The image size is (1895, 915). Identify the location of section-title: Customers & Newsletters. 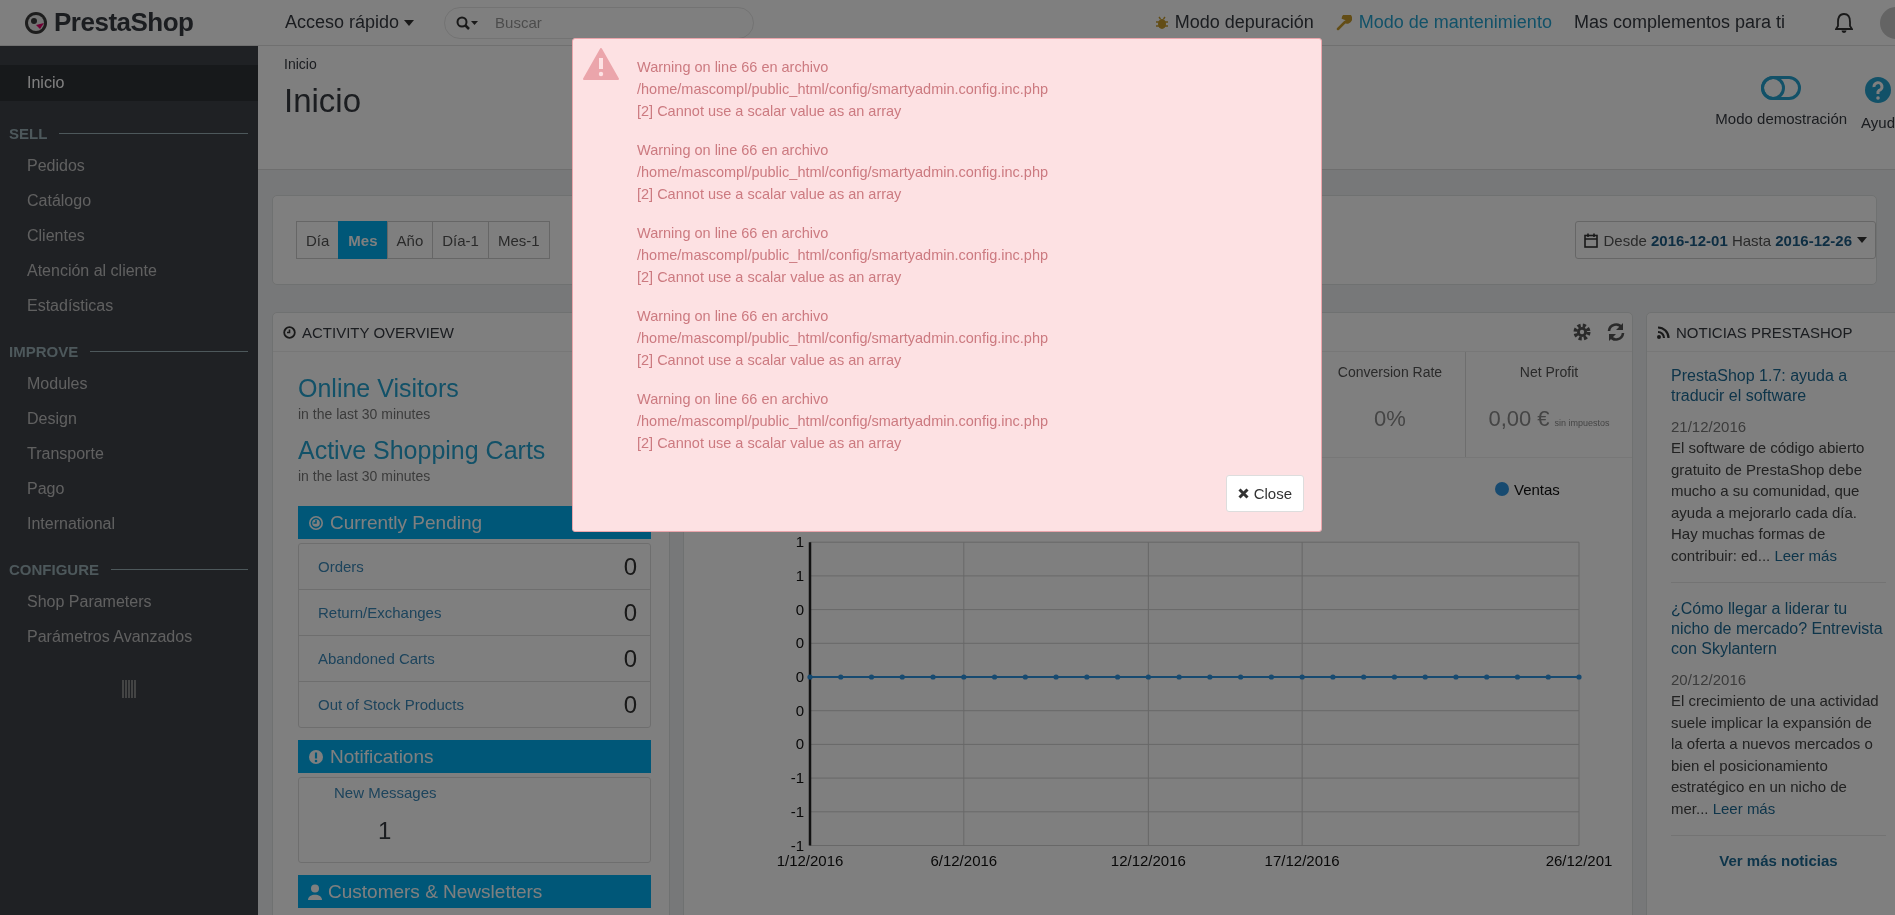
(435, 891).